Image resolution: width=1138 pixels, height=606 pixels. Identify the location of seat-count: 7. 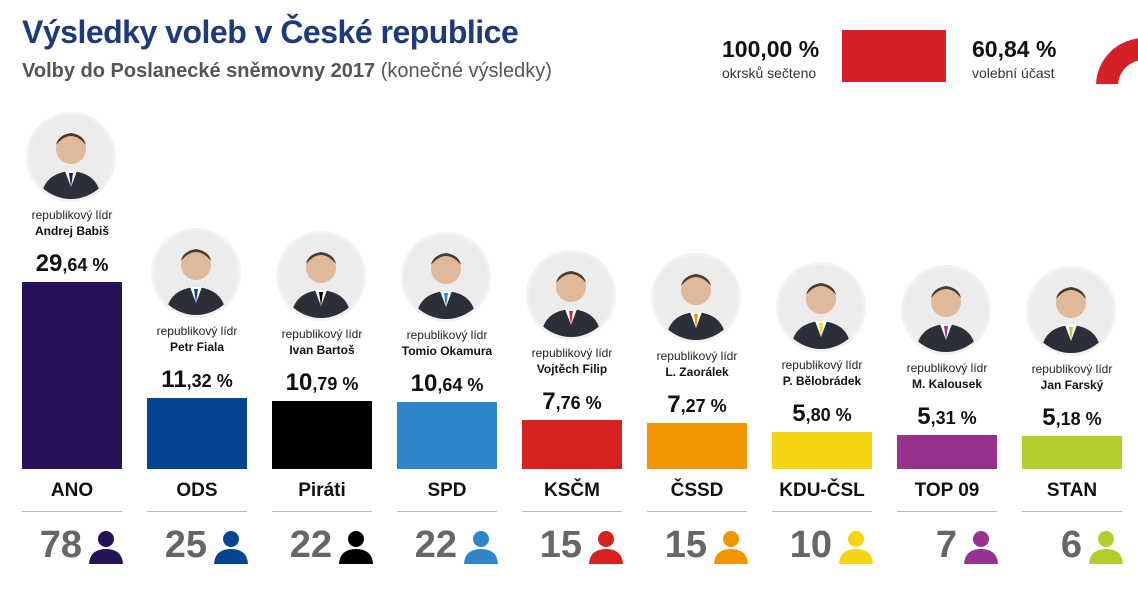
(944, 546).